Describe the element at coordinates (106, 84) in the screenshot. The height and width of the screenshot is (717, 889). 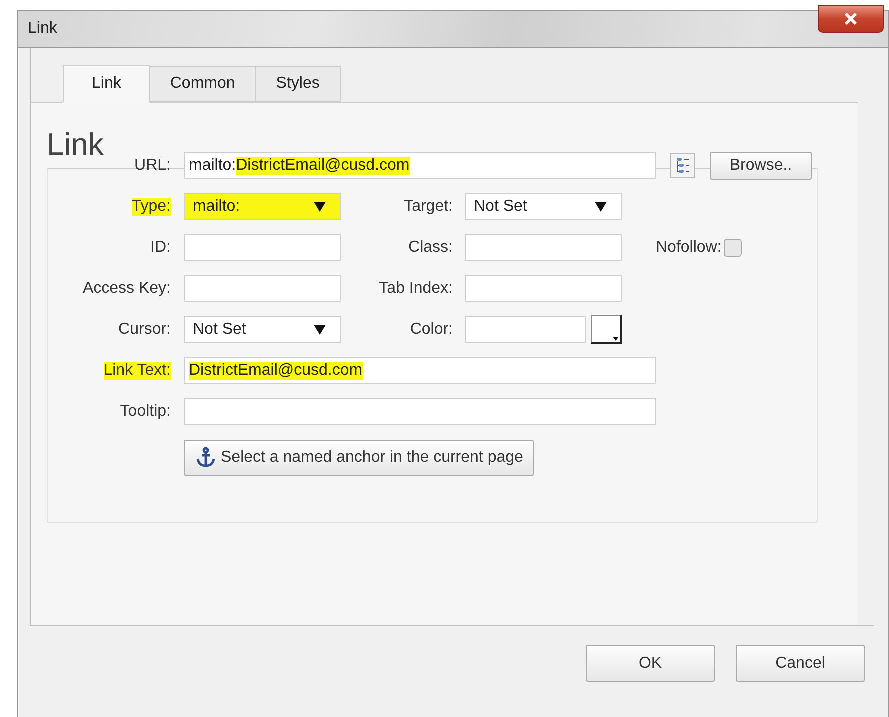
I see `tab: Link` at that location.